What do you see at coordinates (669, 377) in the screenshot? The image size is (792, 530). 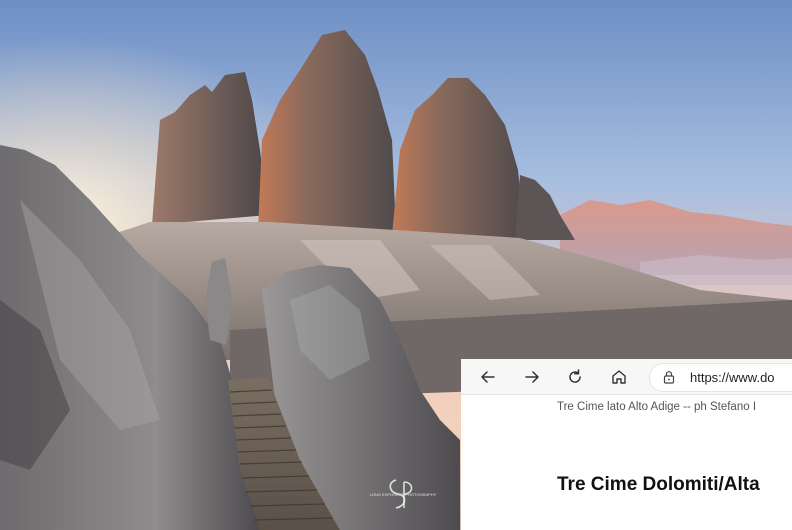 I see `lock-icon` at bounding box center [669, 377].